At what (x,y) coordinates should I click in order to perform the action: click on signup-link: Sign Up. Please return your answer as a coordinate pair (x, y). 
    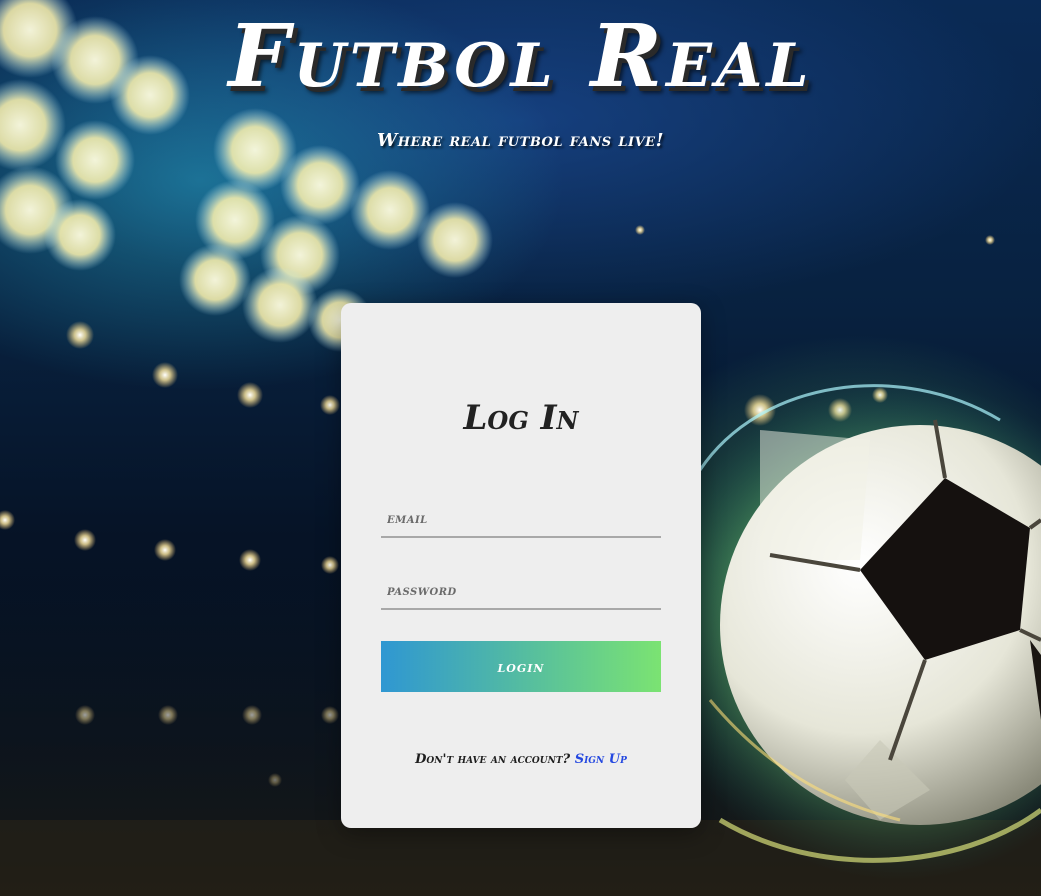
    Looking at the image, I should click on (601, 759).